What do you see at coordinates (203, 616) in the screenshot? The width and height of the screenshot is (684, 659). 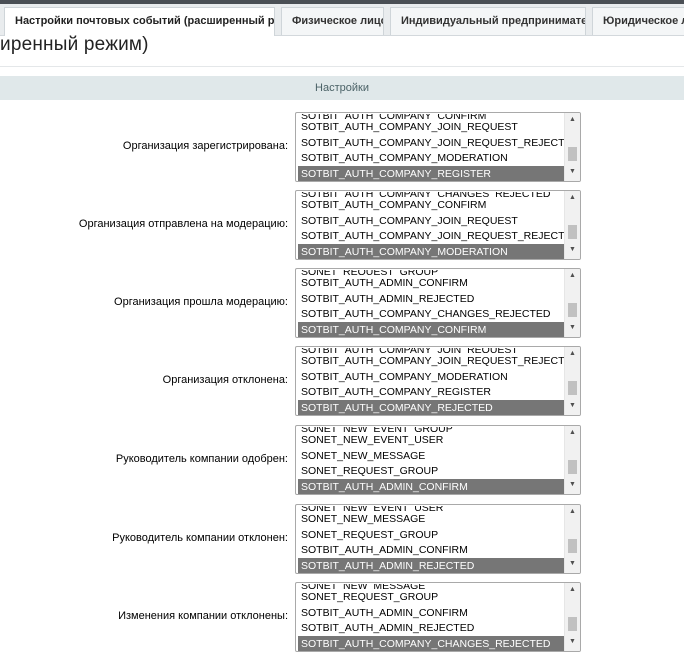 I see `row-label: Изменения компании отклонены:` at bounding box center [203, 616].